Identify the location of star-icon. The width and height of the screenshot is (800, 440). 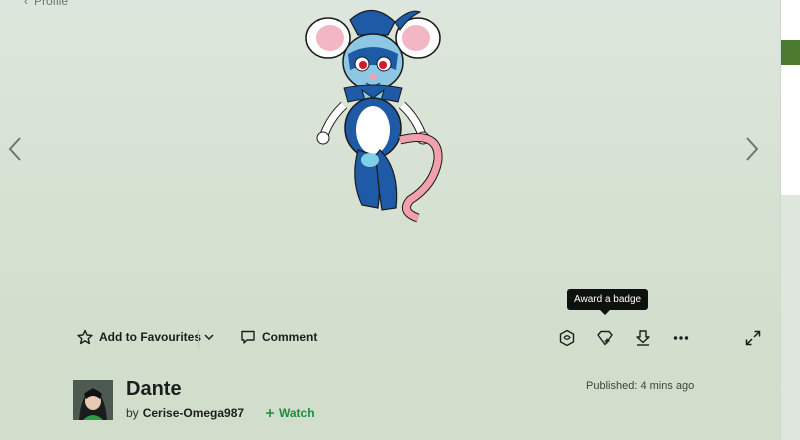
(85, 337).